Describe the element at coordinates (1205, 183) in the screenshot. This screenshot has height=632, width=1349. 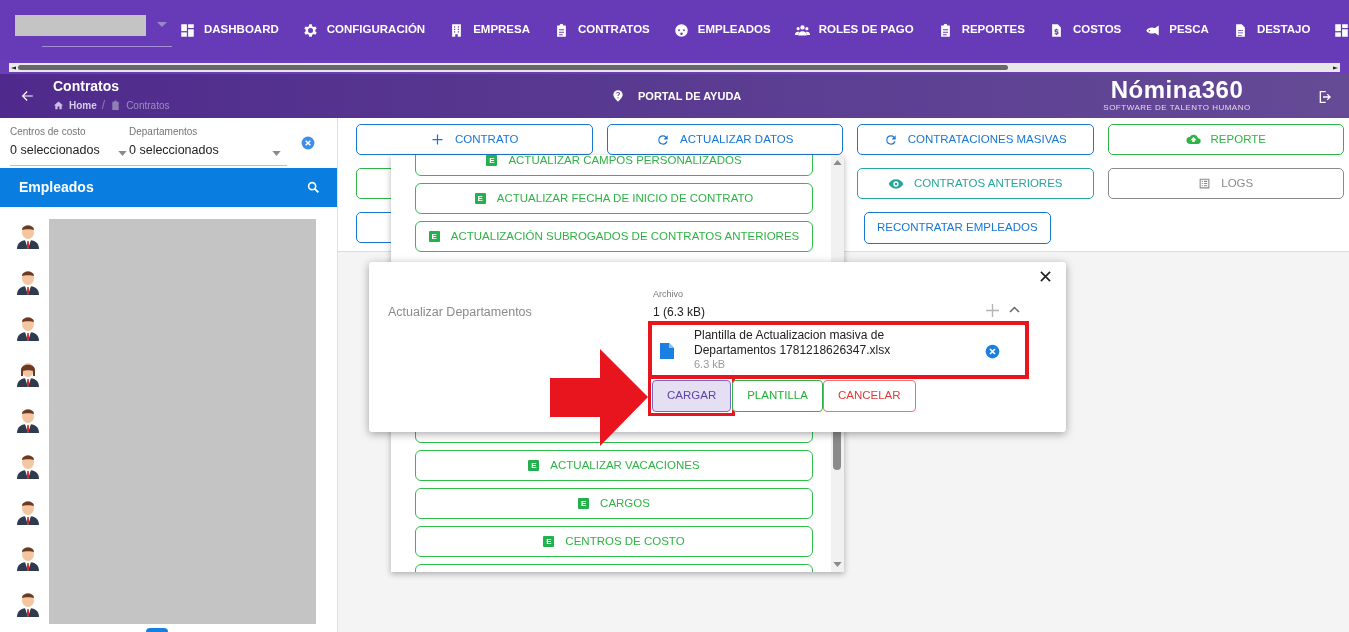
I see `list-icon` at that location.